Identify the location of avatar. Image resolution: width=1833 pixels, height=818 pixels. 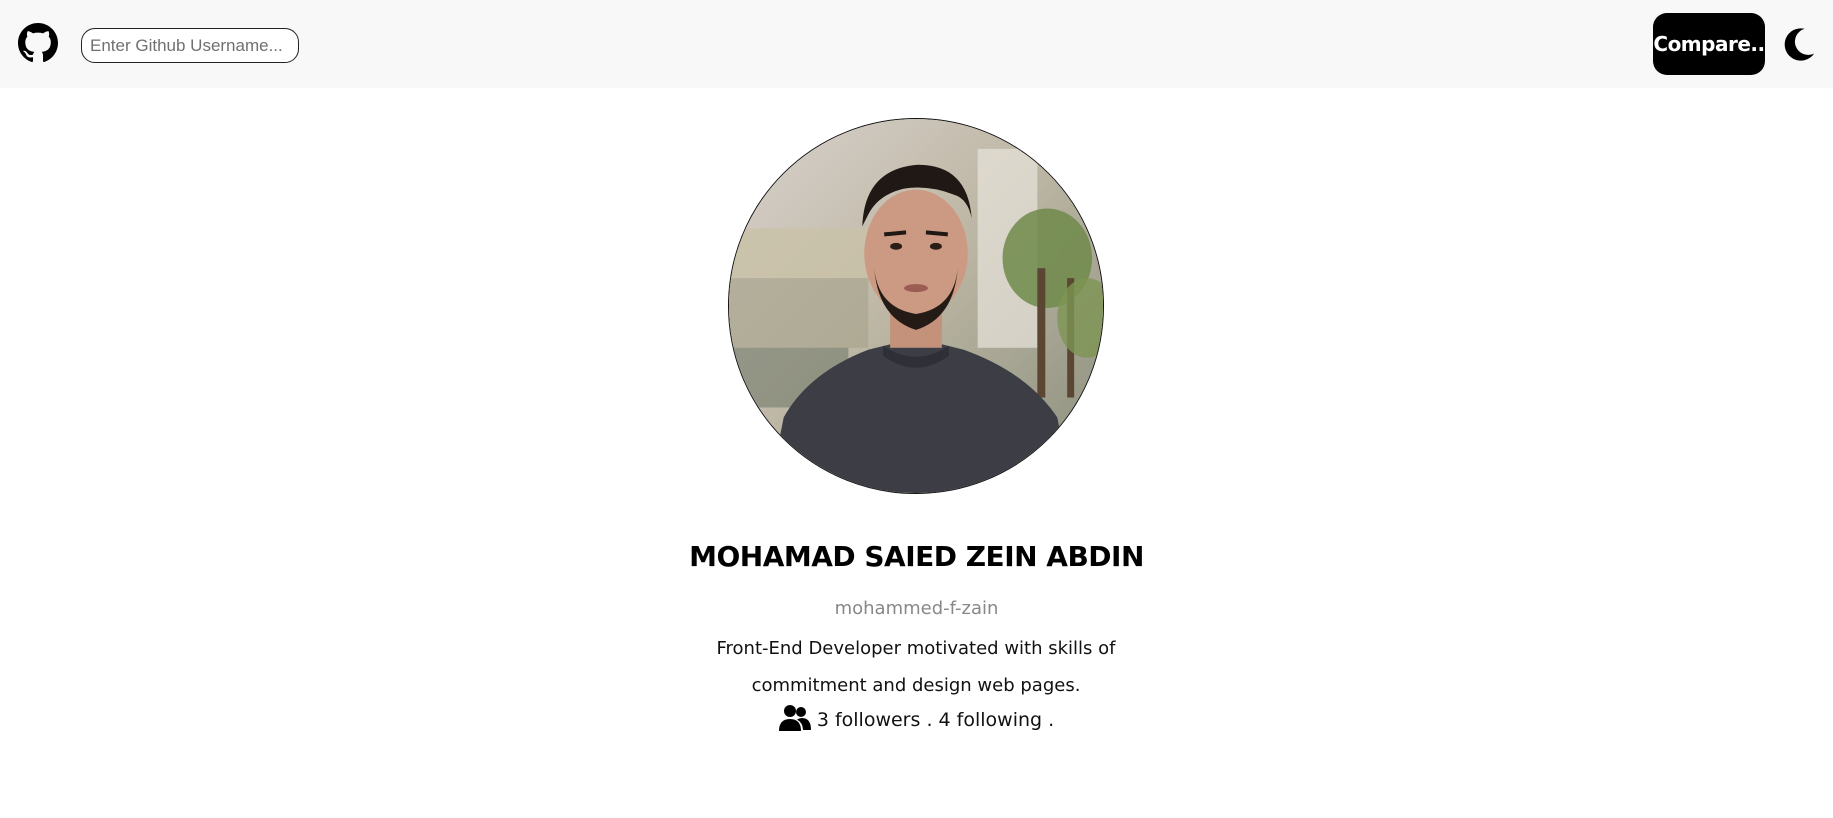
(916, 306).